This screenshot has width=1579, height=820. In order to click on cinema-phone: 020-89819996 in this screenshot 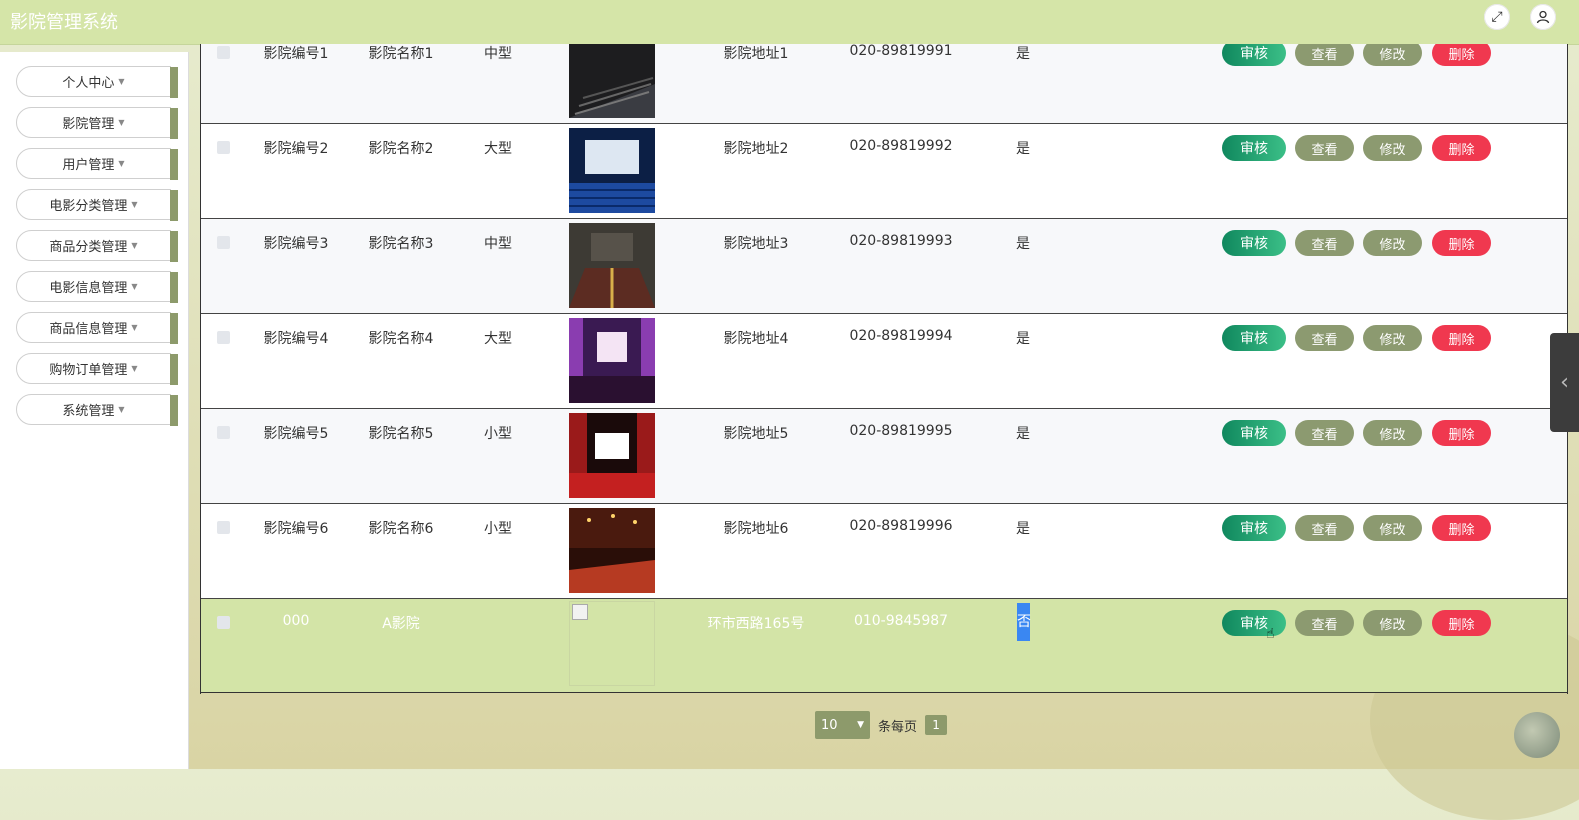, I will do `click(901, 526)`.